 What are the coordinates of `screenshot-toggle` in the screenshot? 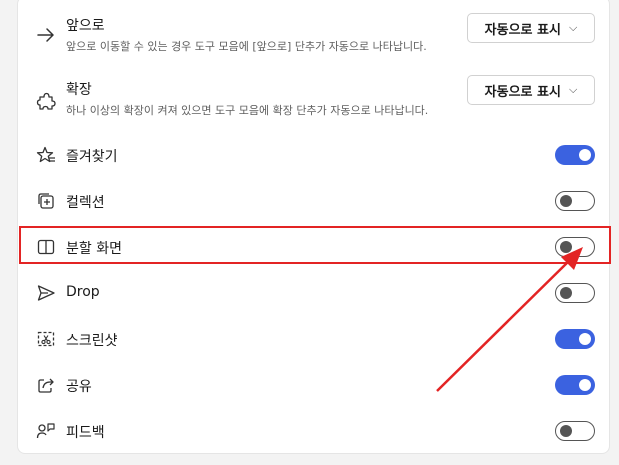 It's located at (575, 339).